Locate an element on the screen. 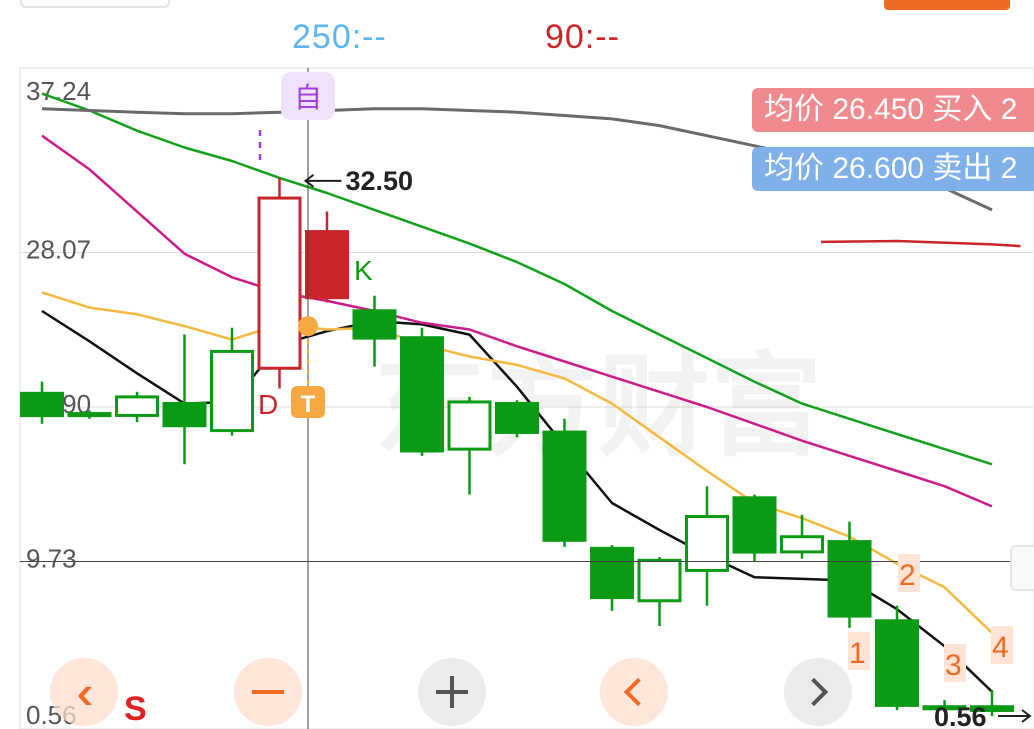 The height and width of the screenshot is (729, 1034). y-tick-label: 9.73 is located at coordinates (51, 559).